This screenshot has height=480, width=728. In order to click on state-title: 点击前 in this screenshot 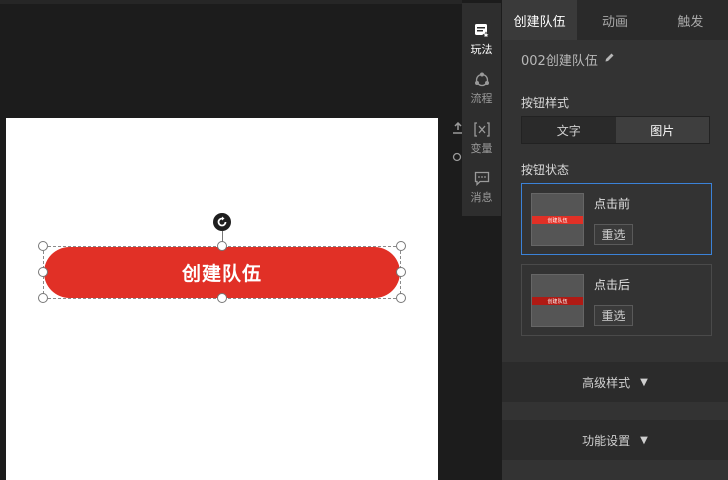, I will do `click(612, 204)`.